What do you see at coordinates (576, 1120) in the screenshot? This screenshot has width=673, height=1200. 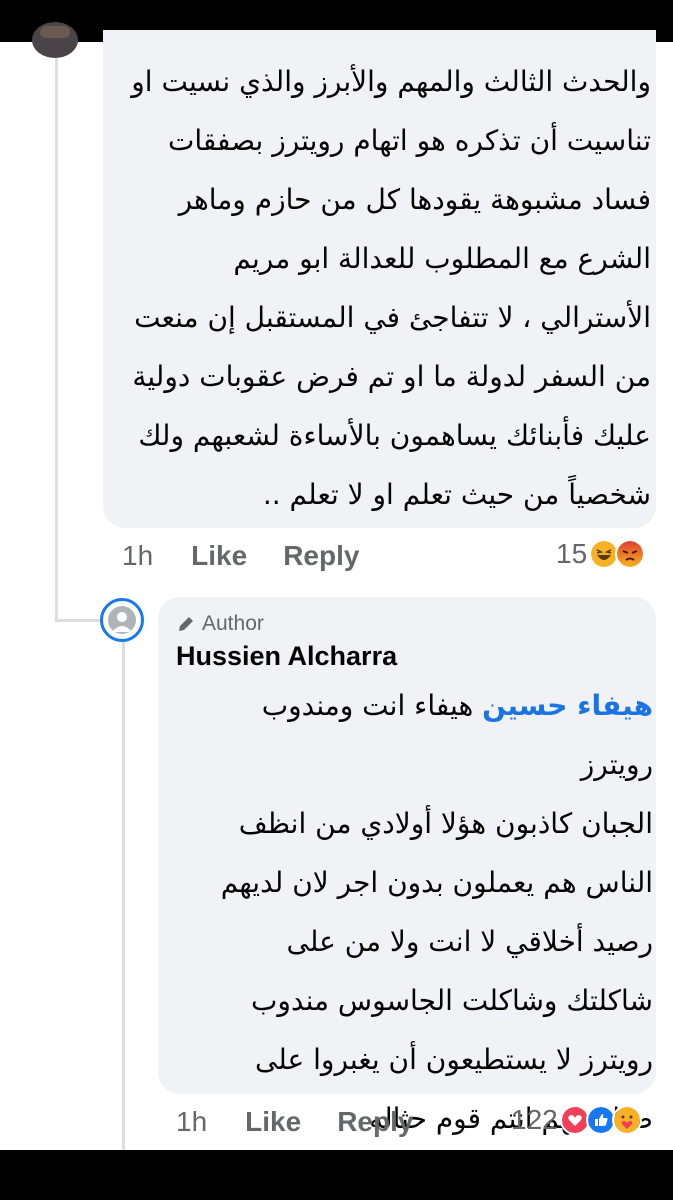 I see `reaction-summary: 122` at bounding box center [576, 1120].